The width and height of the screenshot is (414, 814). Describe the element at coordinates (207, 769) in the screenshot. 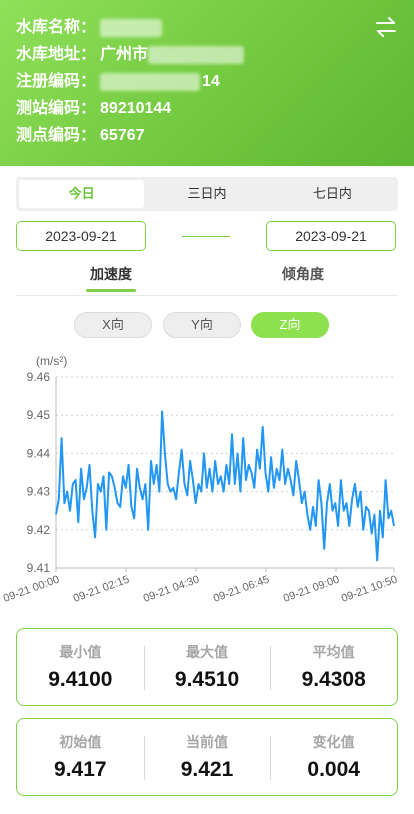

I see `stat-current-value: 9.421` at that location.